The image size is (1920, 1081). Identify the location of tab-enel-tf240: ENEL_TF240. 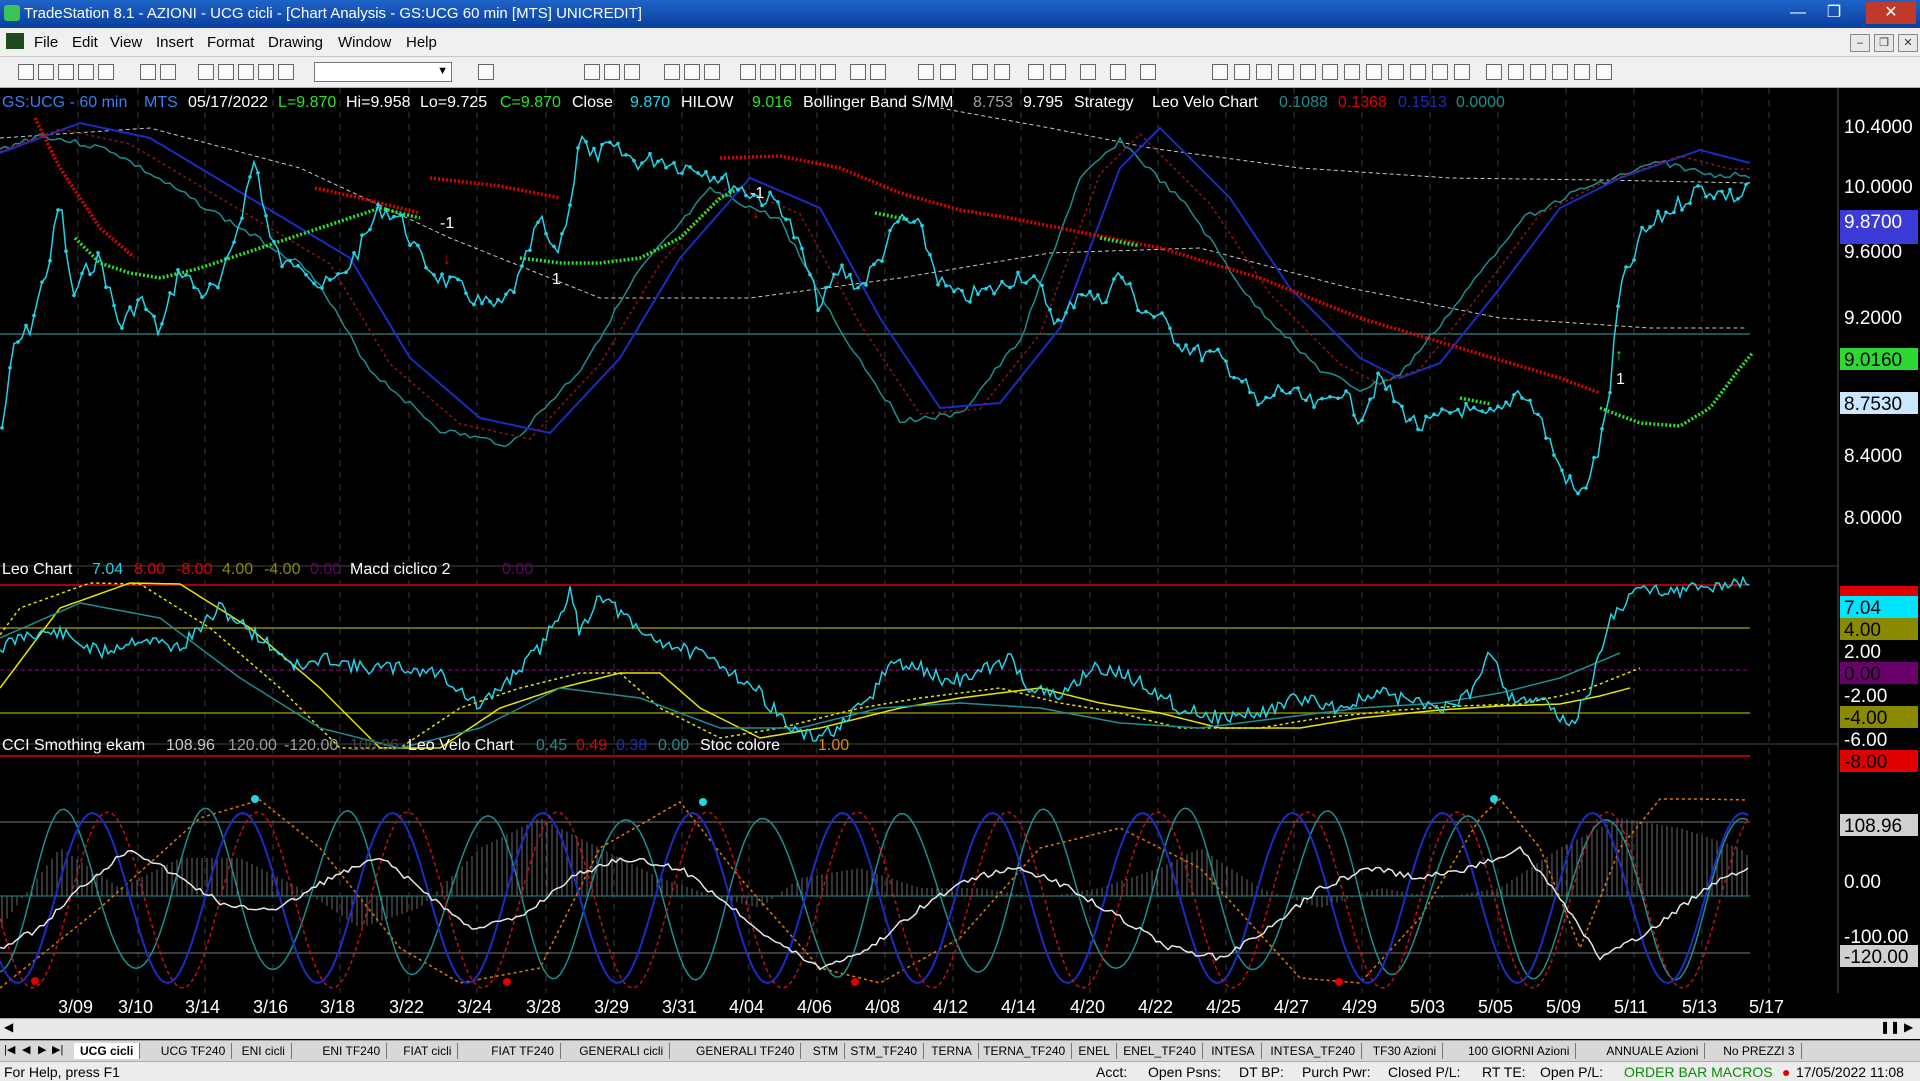
(1160, 1051).